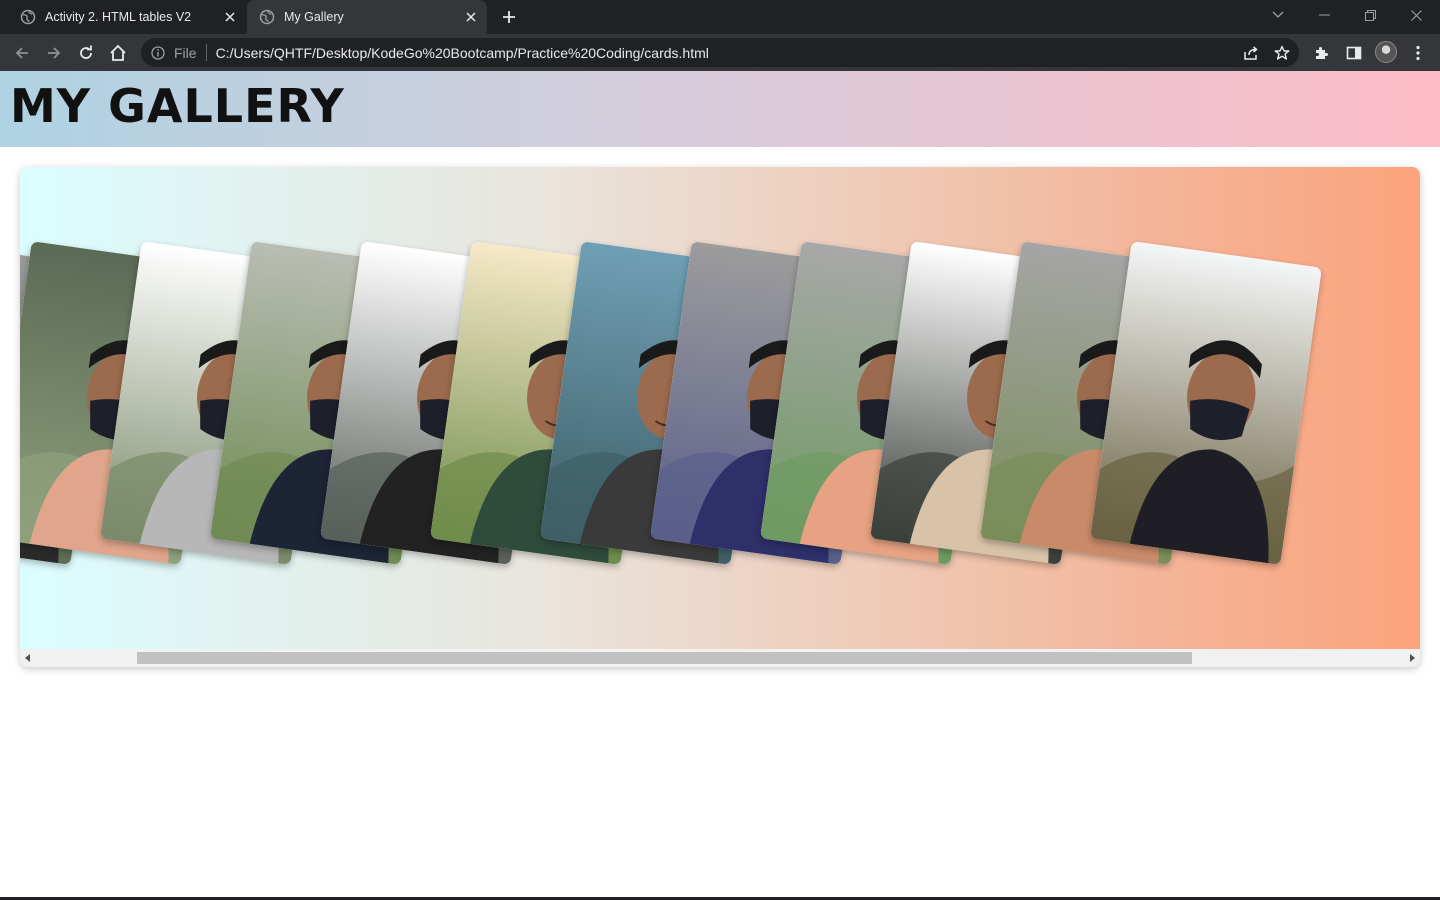 This screenshot has width=1440, height=900. I want to click on kebab-menu-icon, so click(1418, 53).